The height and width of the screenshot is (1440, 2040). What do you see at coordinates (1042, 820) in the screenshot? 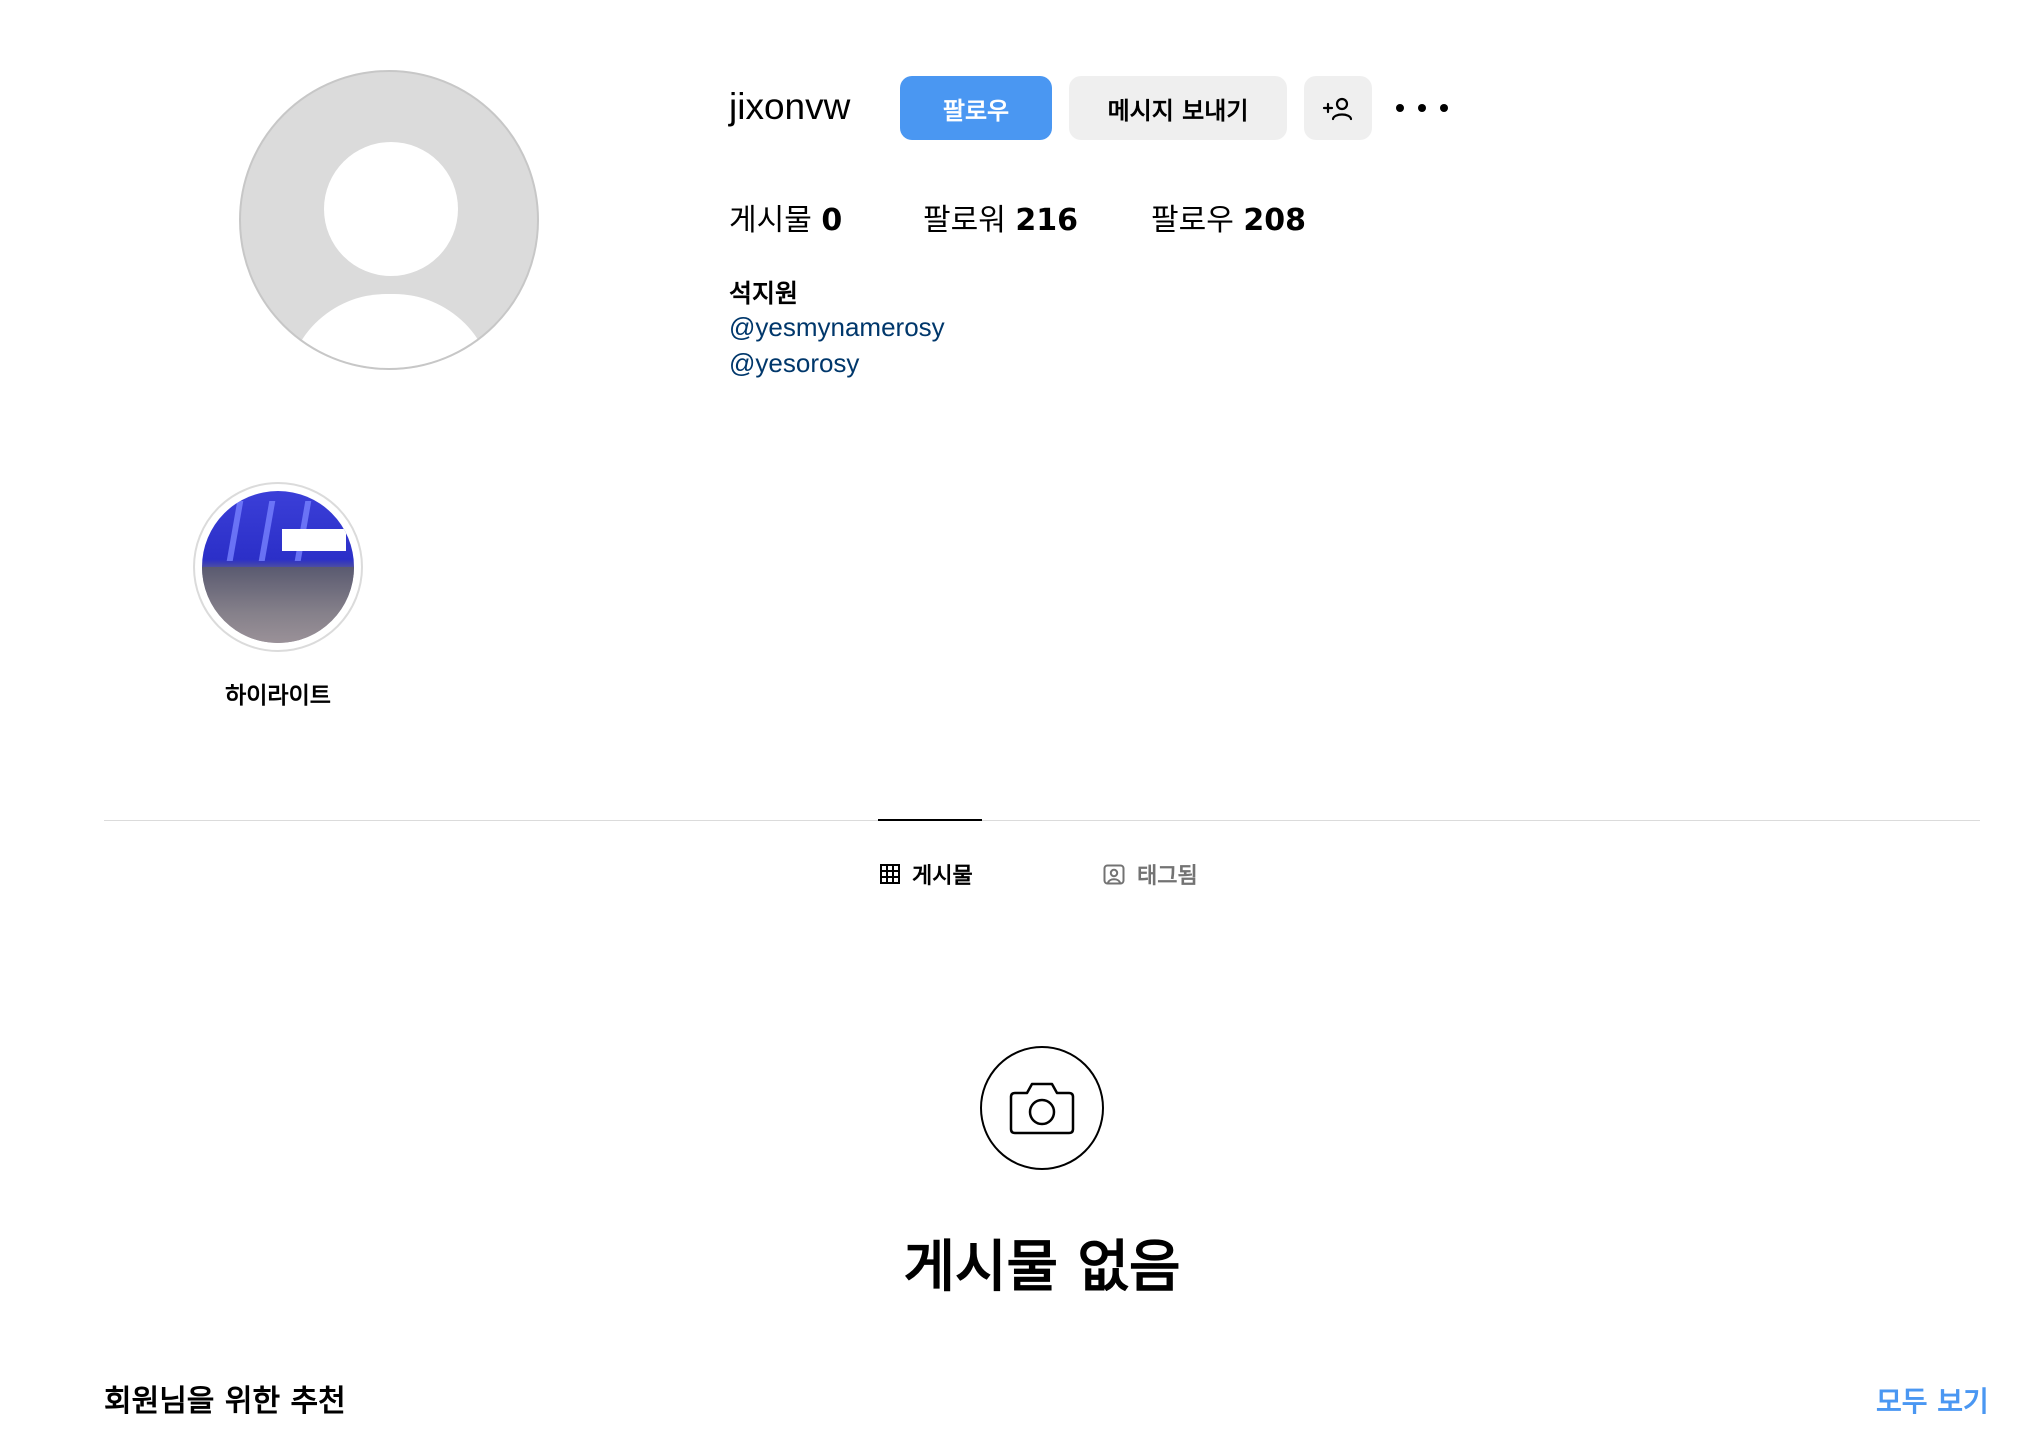
I see `tabs-divider` at bounding box center [1042, 820].